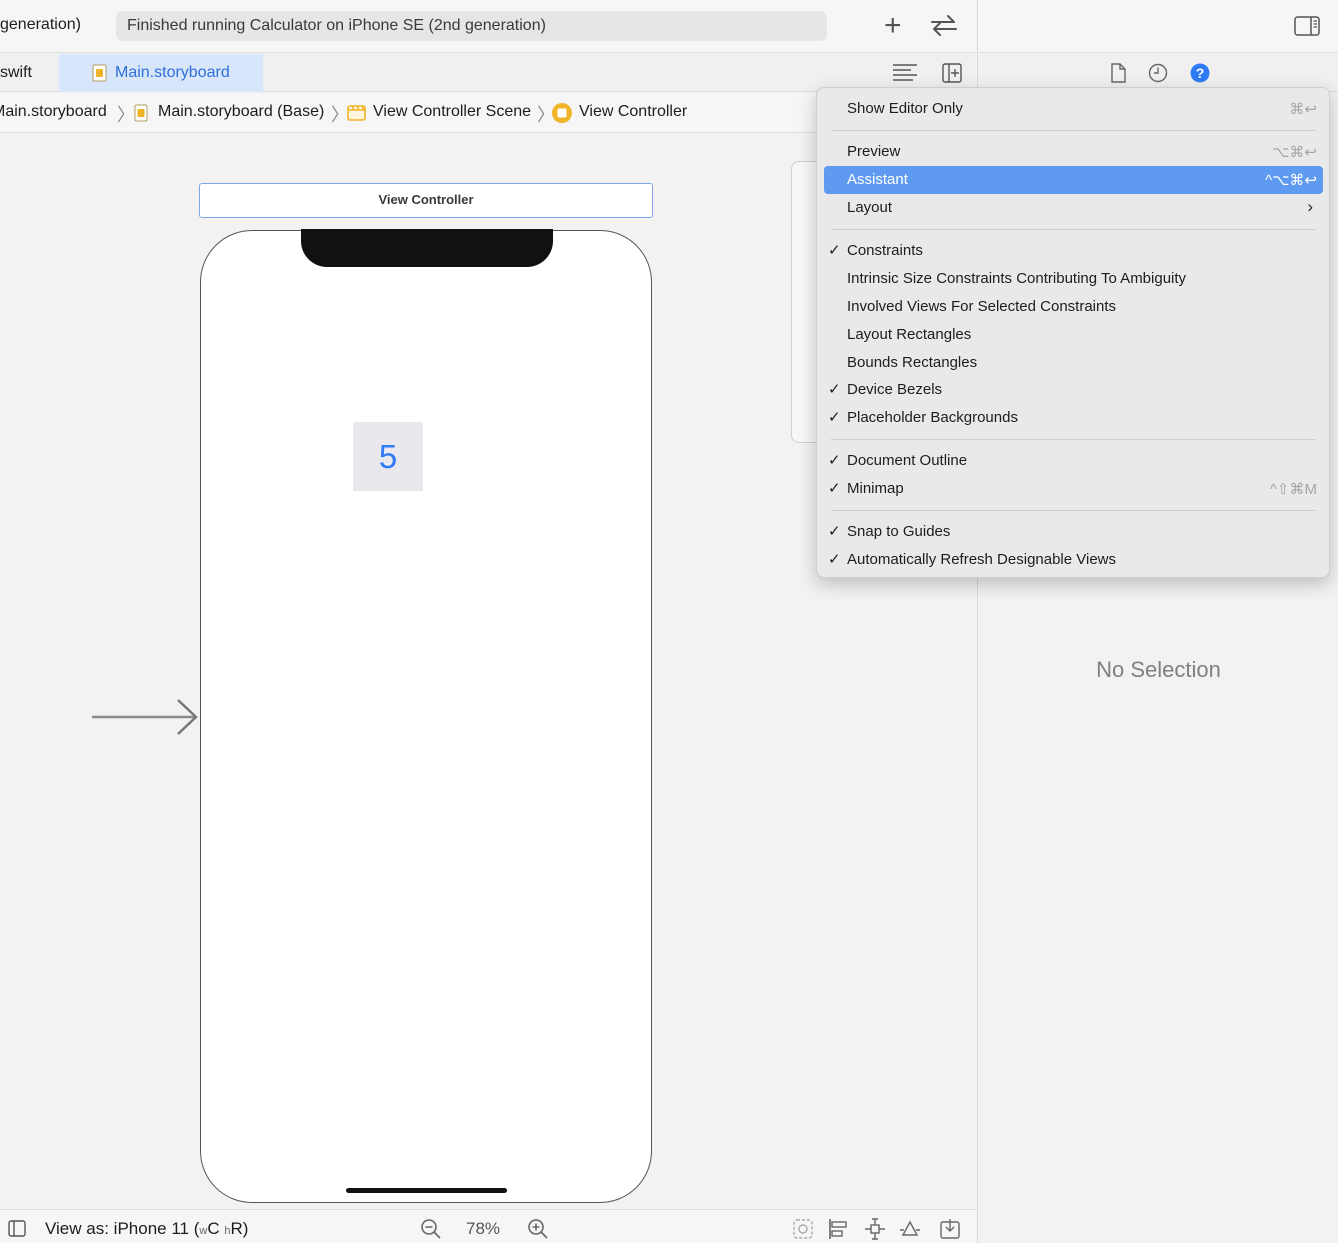  I want to click on inspector-toggle-icon, so click(1307, 26).